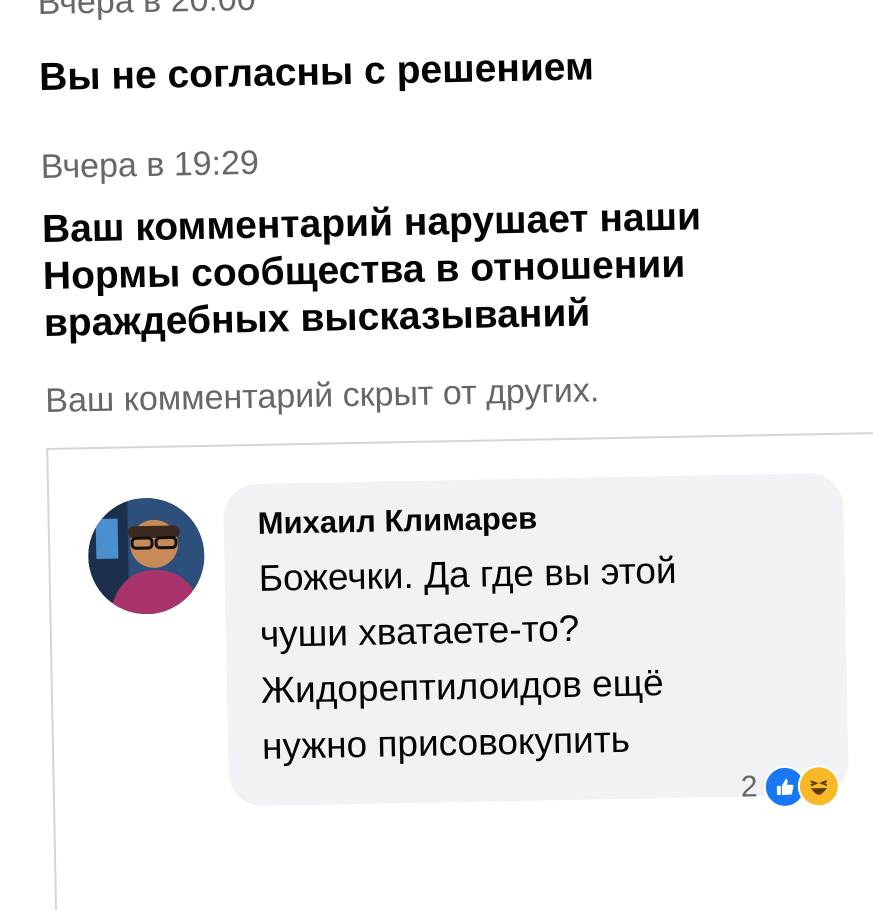 This screenshot has height=911, width=873. What do you see at coordinates (317, 72) in the screenshot?
I see `notification-title: Вы не согласны с решением` at bounding box center [317, 72].